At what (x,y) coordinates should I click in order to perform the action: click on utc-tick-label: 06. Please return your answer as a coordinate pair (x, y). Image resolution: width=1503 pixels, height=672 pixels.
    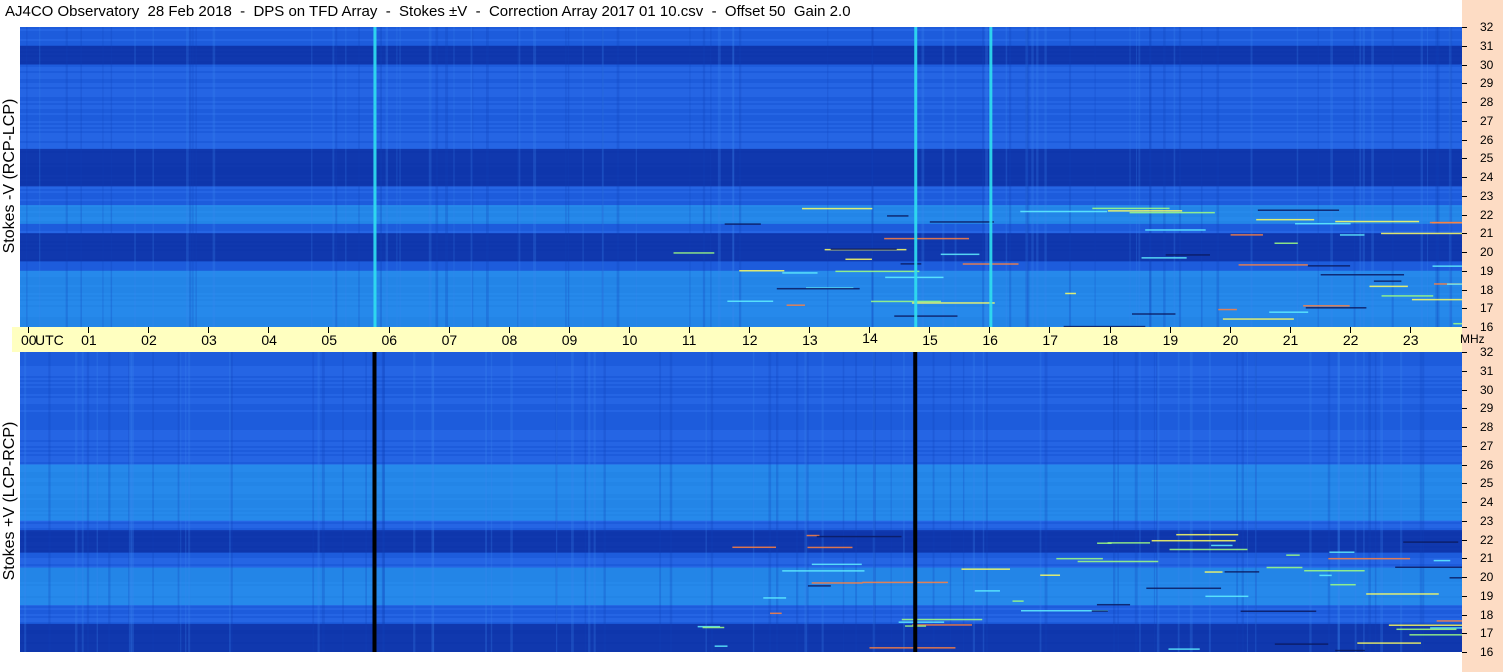
    Looking at the image, I should click on (389, 340).